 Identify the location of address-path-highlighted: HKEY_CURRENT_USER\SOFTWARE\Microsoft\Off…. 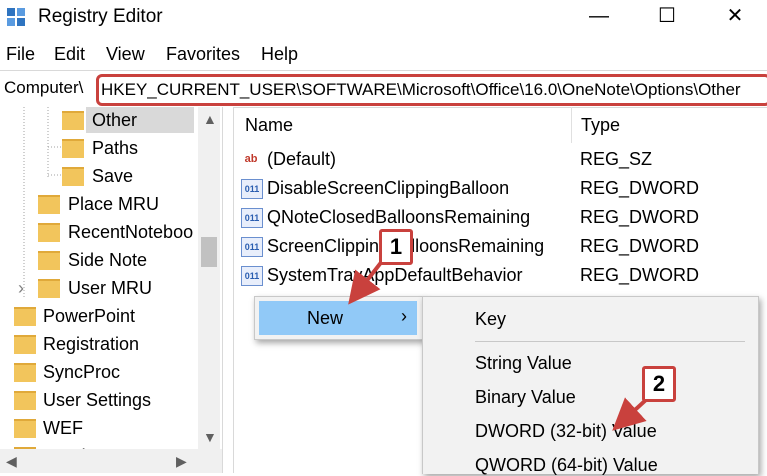
(431, 90).